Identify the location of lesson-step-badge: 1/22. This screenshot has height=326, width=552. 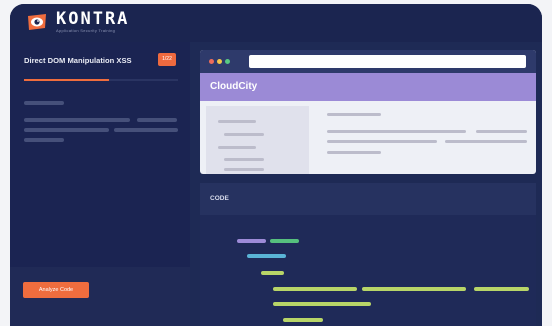
(167, 59).